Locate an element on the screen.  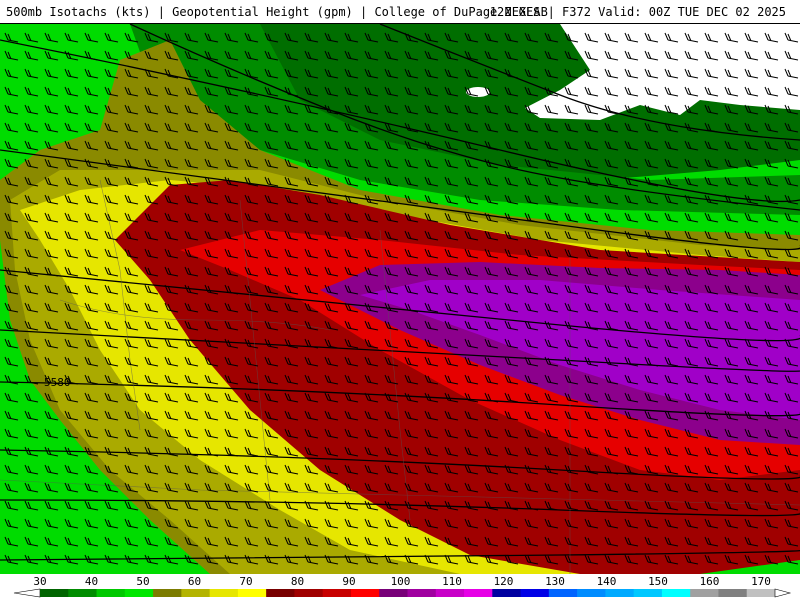
colorbar-label: 30 is located at coordinates (39, 581).